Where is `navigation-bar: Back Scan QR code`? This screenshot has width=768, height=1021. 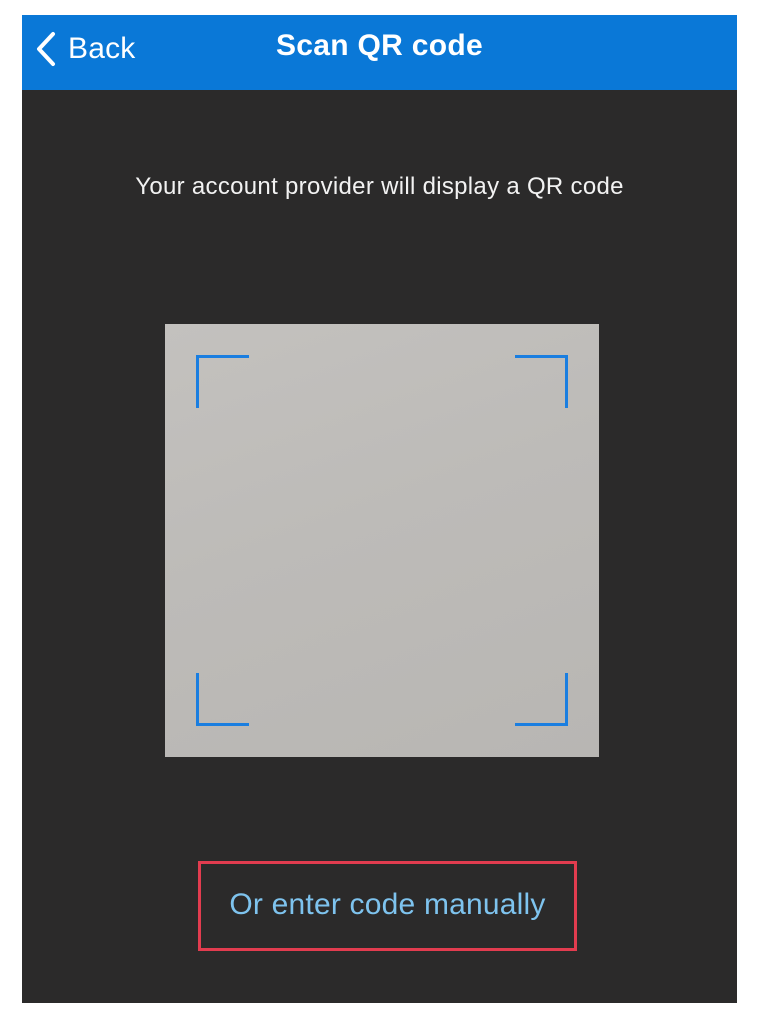
navigation-bar: Back Scan QR code is located at coordinates (379, 52).